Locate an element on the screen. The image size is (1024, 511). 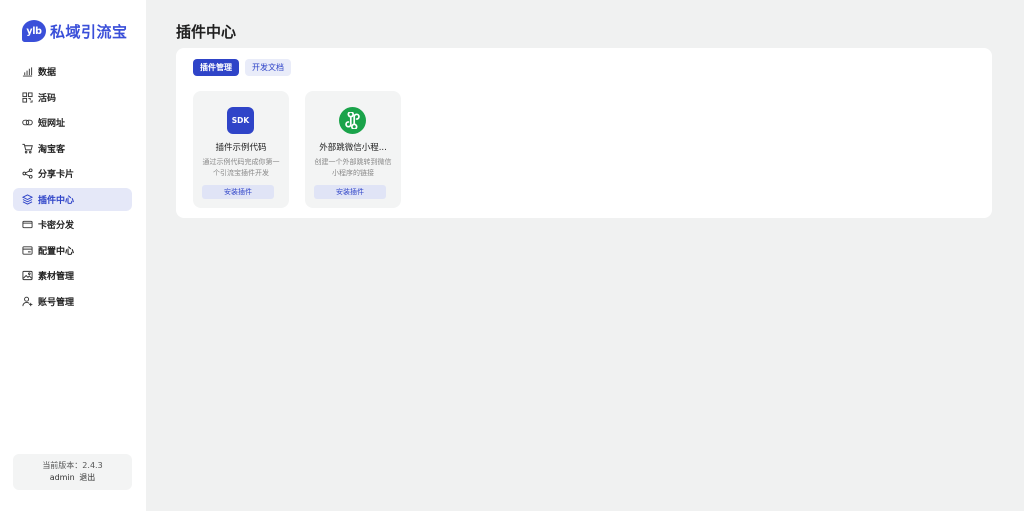
mini-program-icon is located at coordinates (352, 120).